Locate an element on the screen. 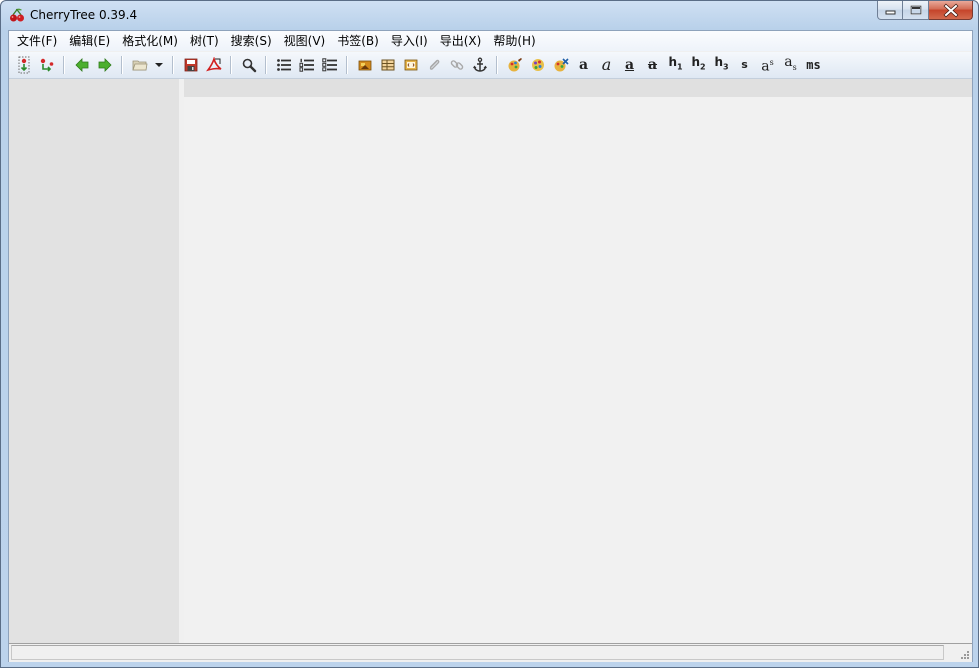 Image resolution: width=979 pixels, height=668 pixels. bold-button: a is located at coordinates (583, 65).